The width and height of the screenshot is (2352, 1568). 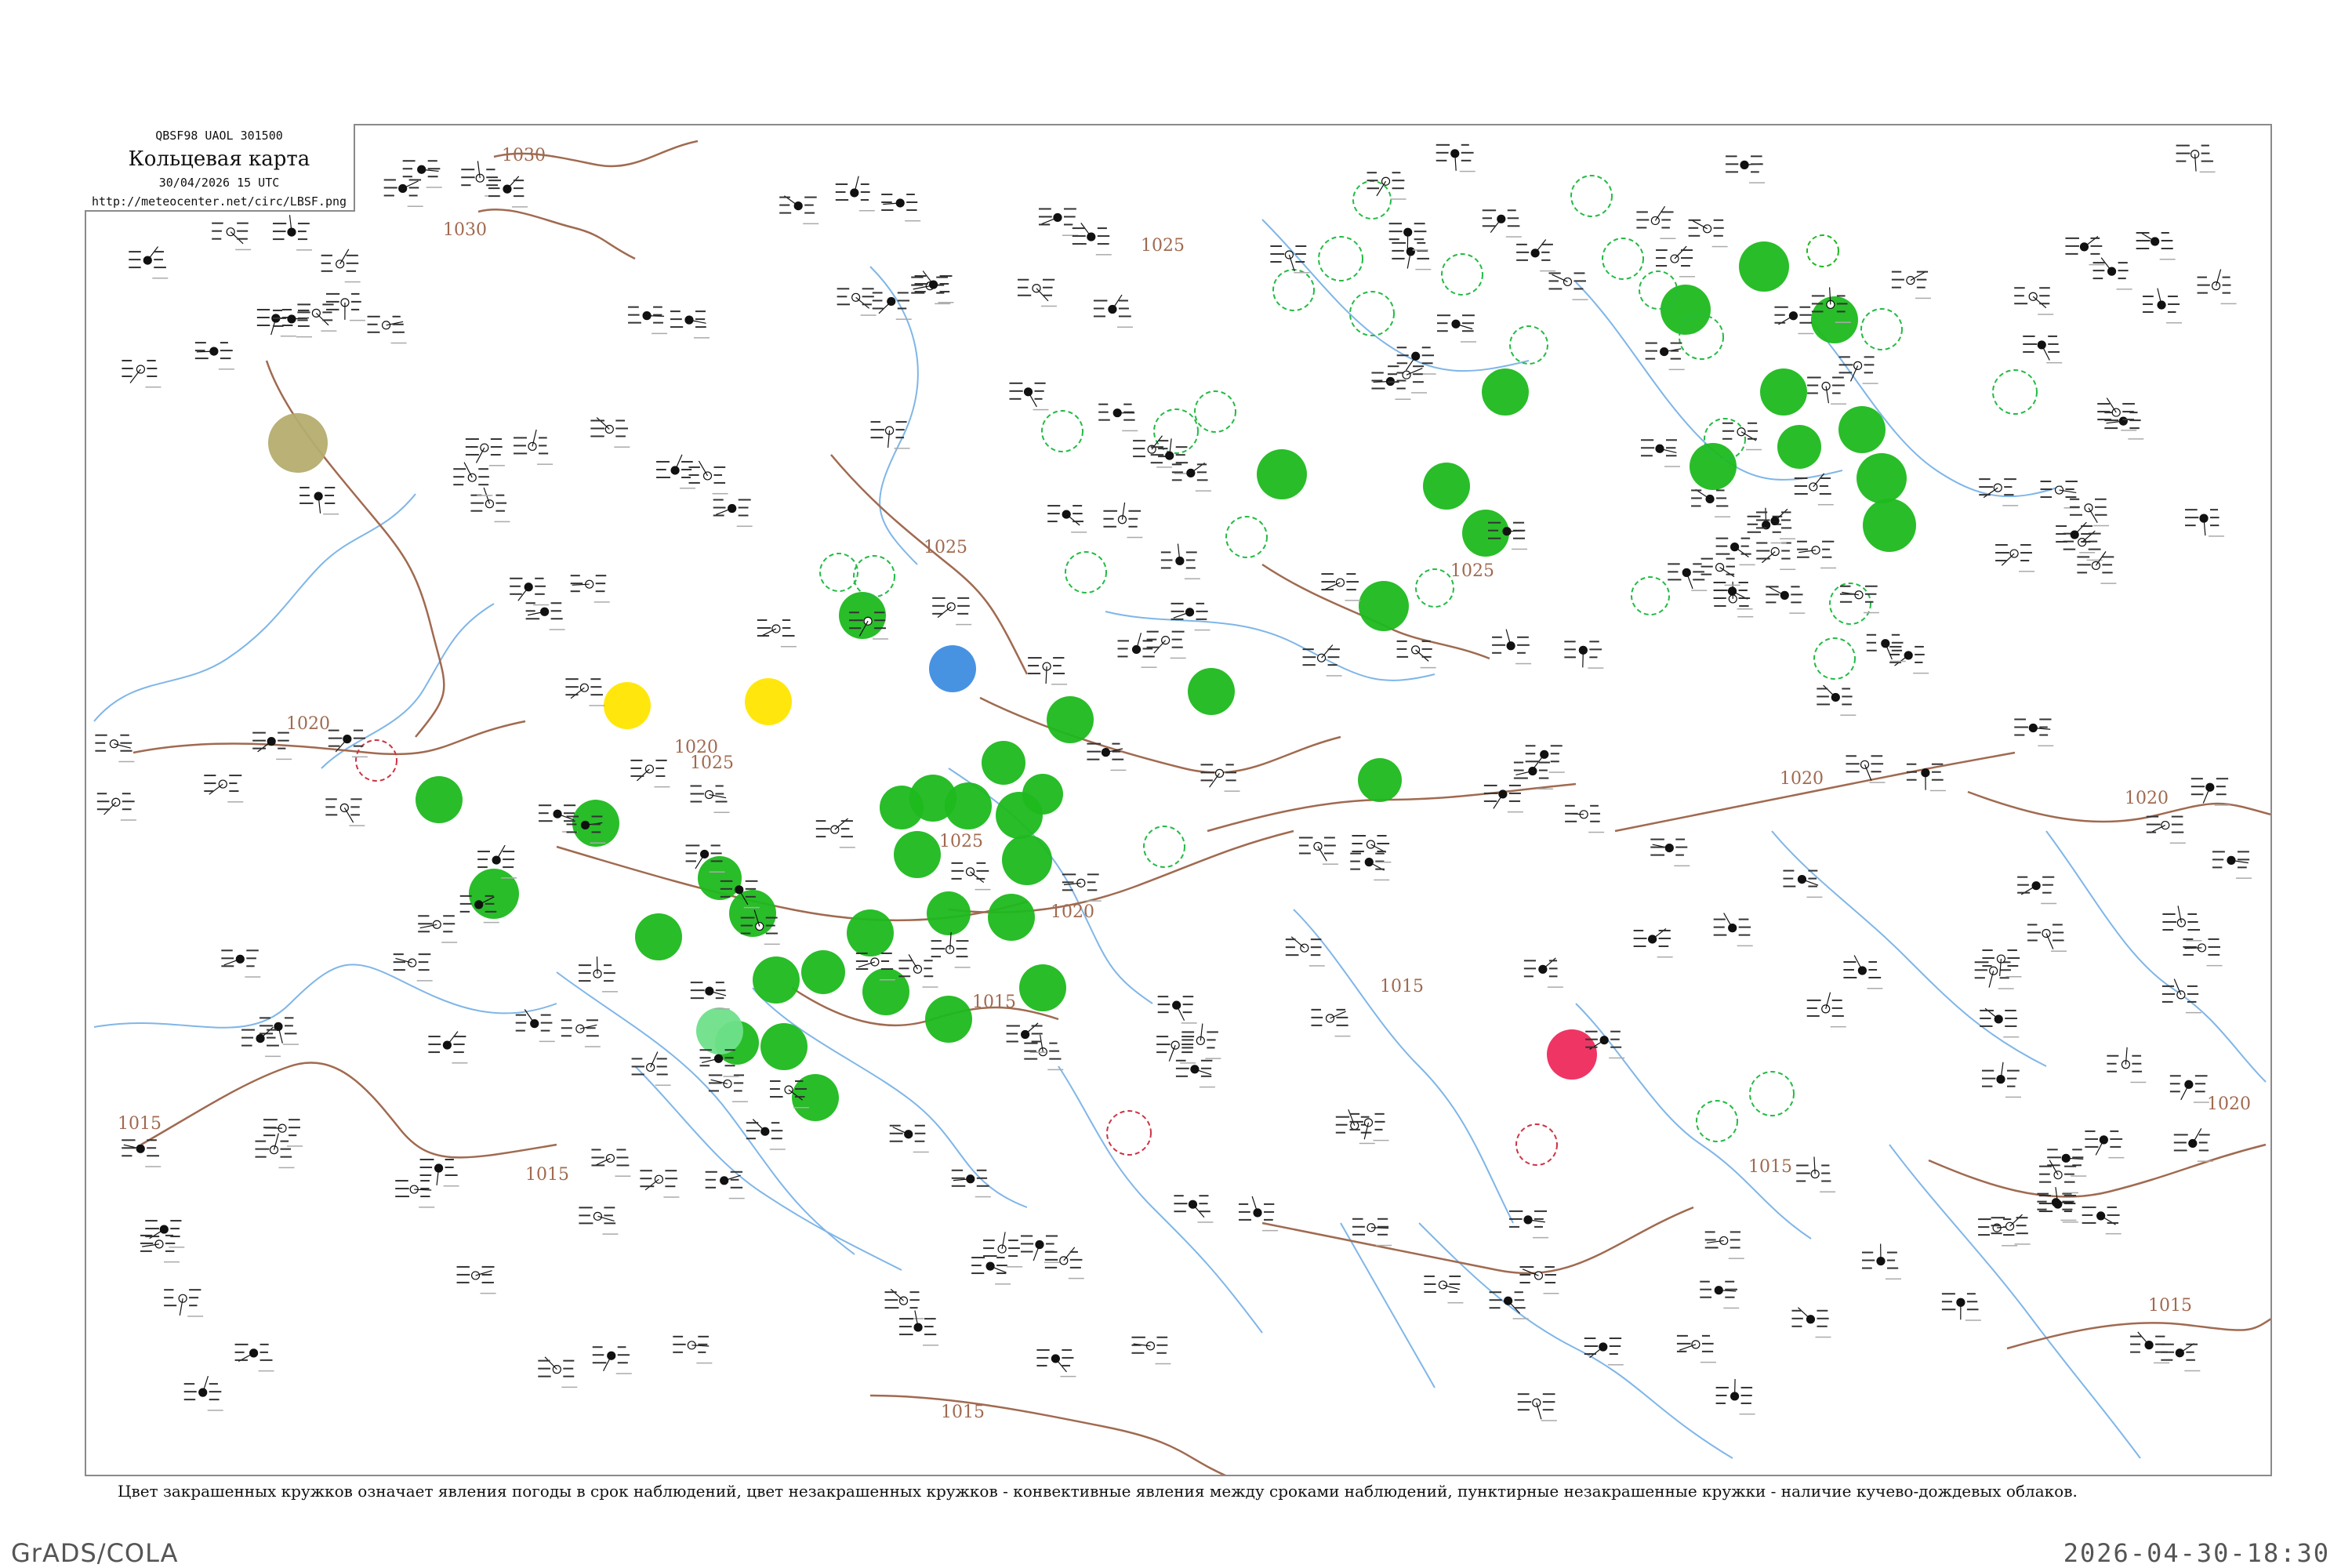 I want to click on cb-cloud-marker, so click(x=1086, y=572).